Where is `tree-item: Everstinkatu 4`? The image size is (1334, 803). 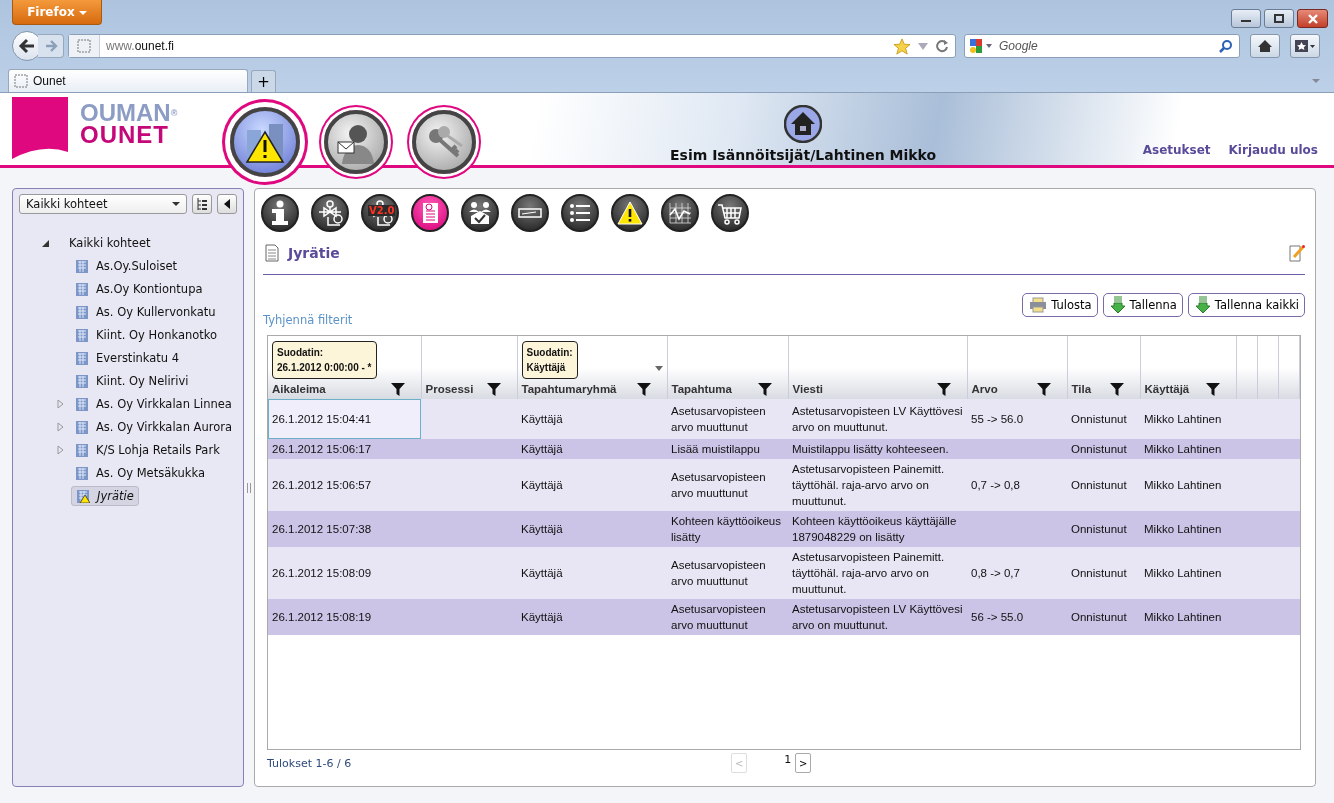
tree-item: Everstinkatu 4 is located at coordinates (127, 357).